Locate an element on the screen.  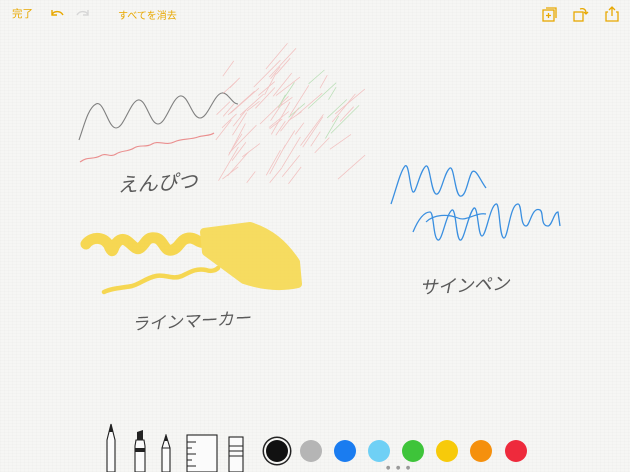
rotate-icon is located at coordinates (580, 14).